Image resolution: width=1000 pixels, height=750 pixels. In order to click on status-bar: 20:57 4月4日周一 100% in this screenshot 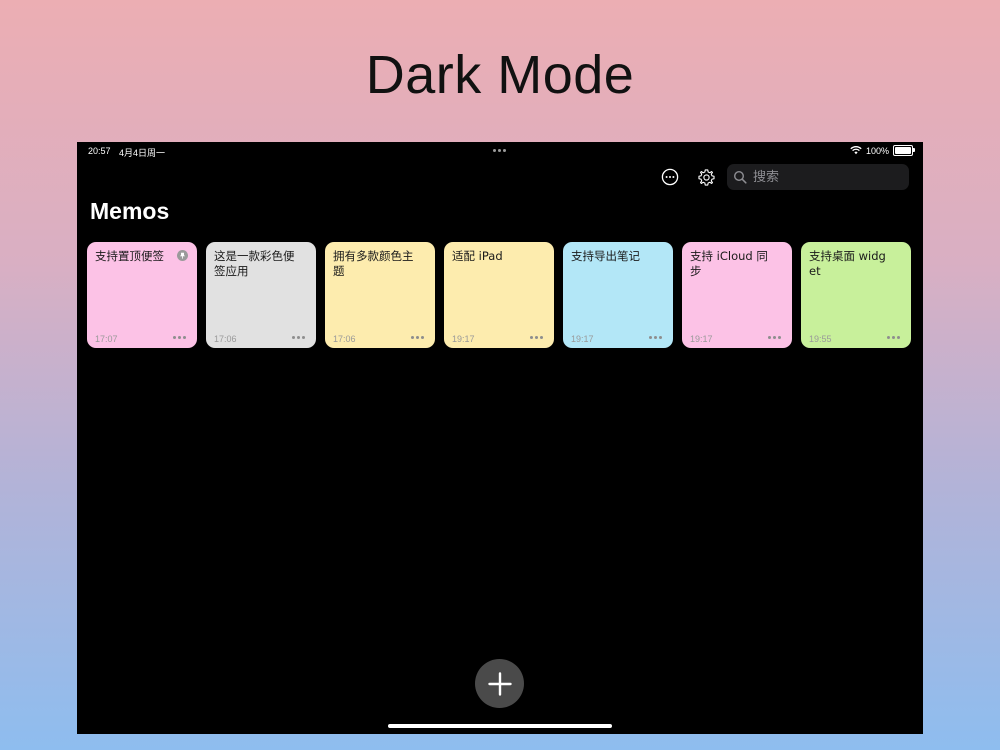, I will do `click(500, 151)`.